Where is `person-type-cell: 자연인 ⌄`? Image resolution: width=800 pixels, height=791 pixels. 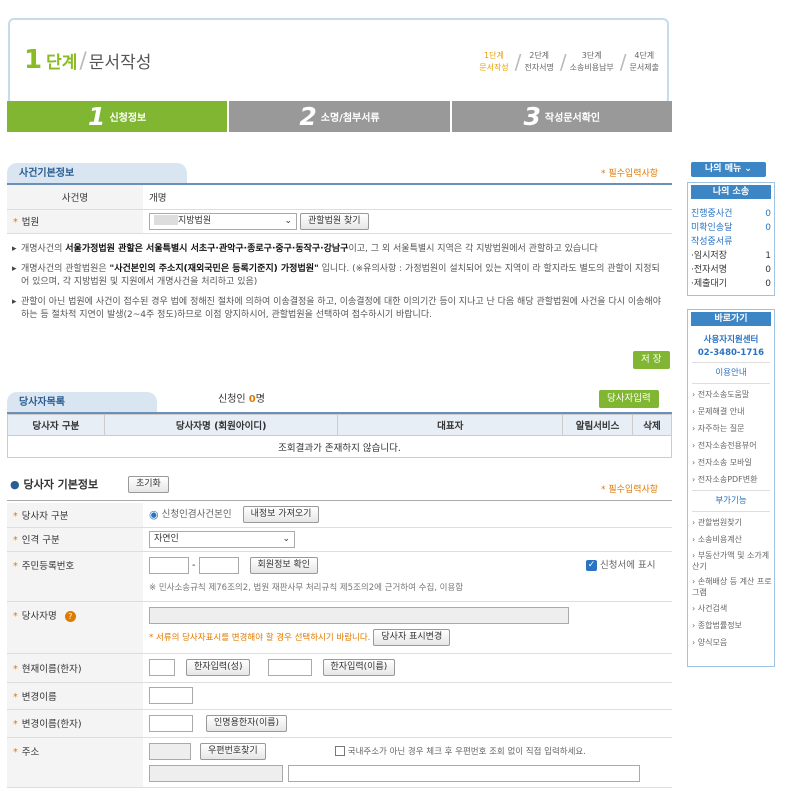 person-type-cell: 자연인 ⌄ is located at coordinates (407, 539).